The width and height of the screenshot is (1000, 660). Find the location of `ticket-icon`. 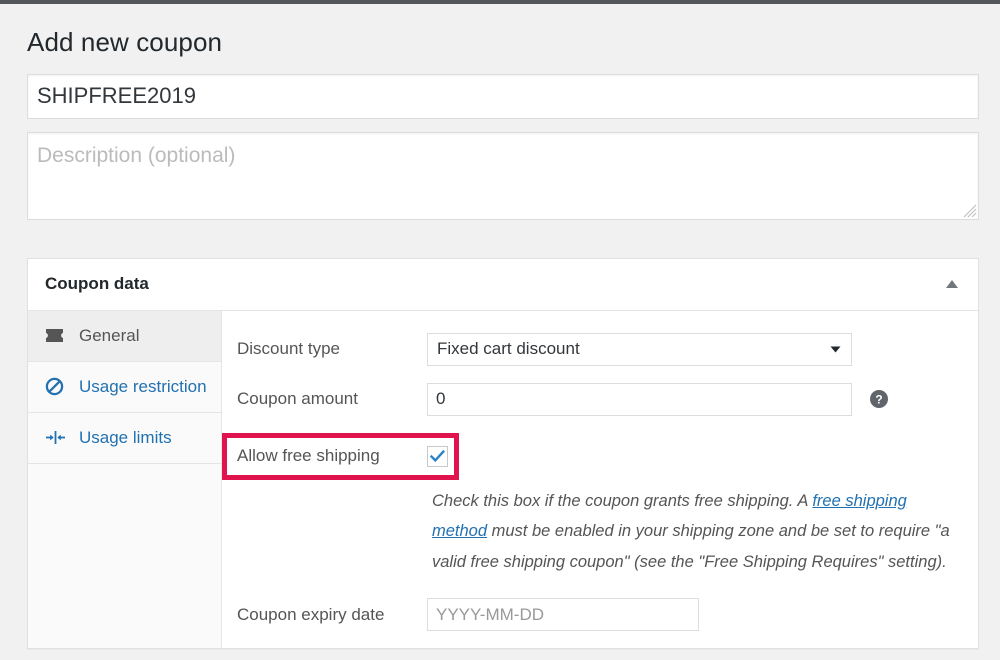

ticket-icon is located at coordinates (56, 335).